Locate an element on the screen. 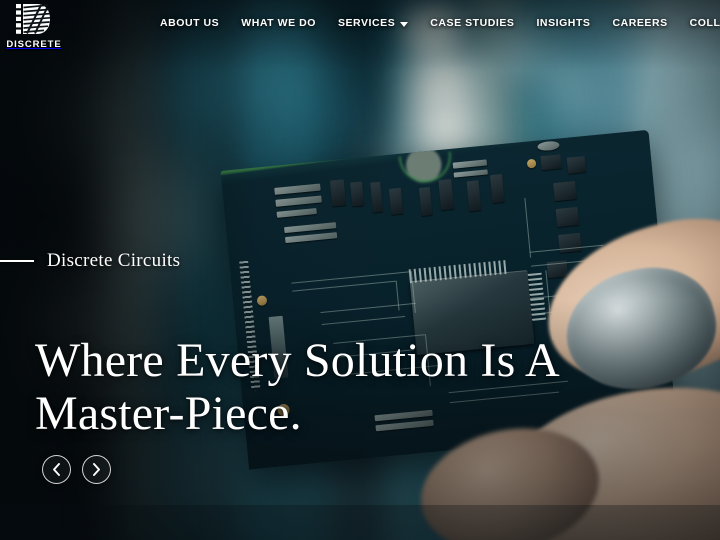 The width and height of the screenshot is (720, 540). nav-label: SERVICES is located at coordinates (366, 23).